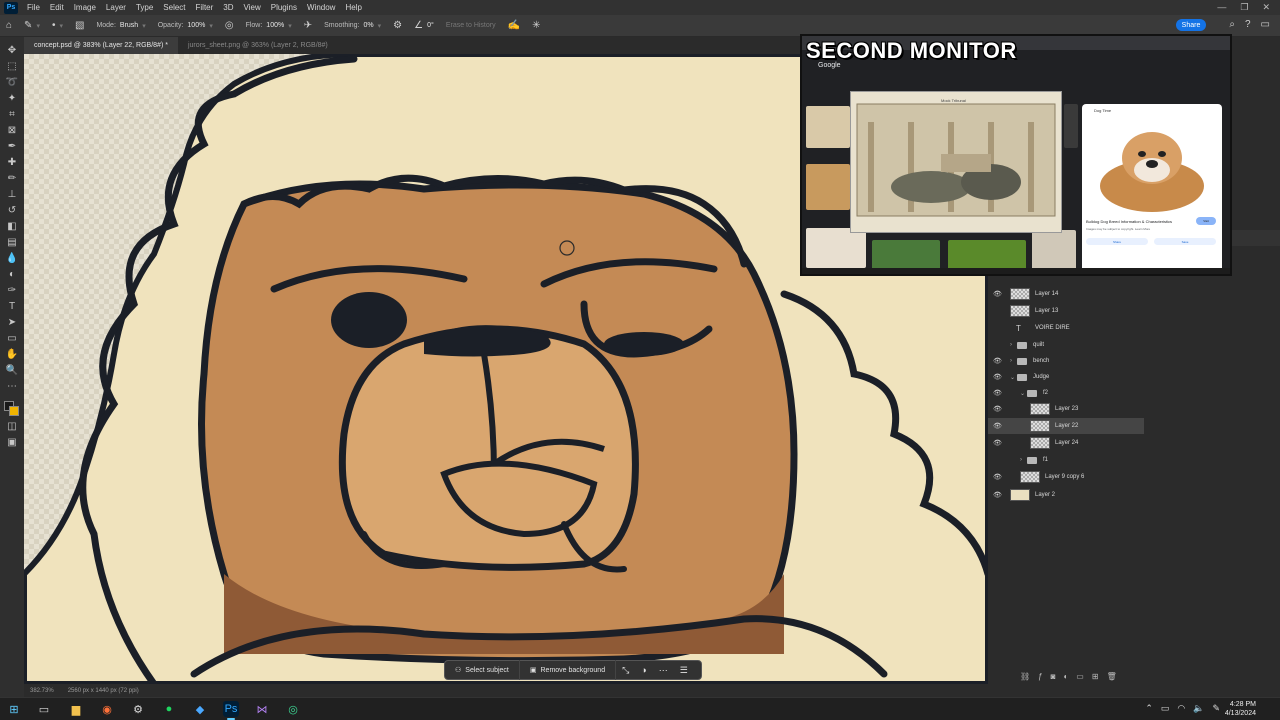  What do you see at coordinates (12, 67) in the screenshot?
I see `marquee-tool-icon: ⬚` at bounding box center [12, 67].